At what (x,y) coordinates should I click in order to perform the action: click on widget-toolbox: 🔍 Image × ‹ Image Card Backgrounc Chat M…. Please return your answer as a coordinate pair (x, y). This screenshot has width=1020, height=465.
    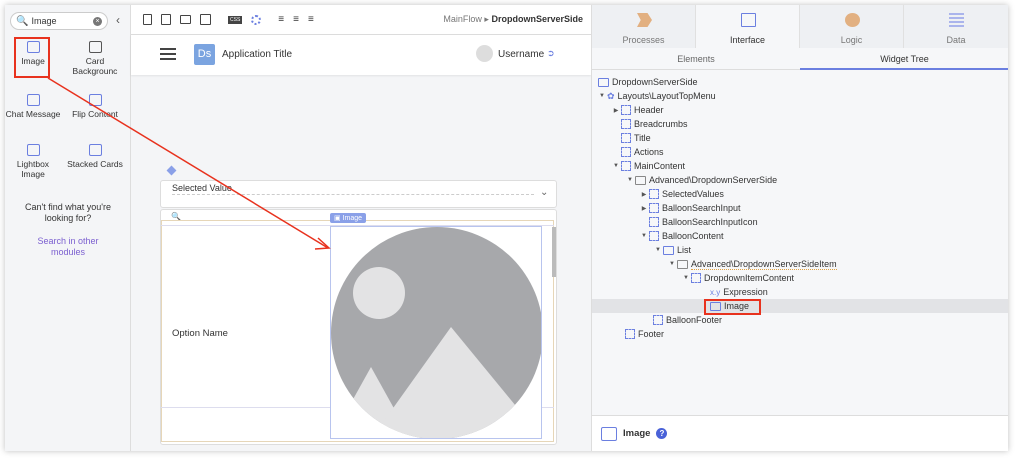
    Looking at the image, I should click on (68, 228).